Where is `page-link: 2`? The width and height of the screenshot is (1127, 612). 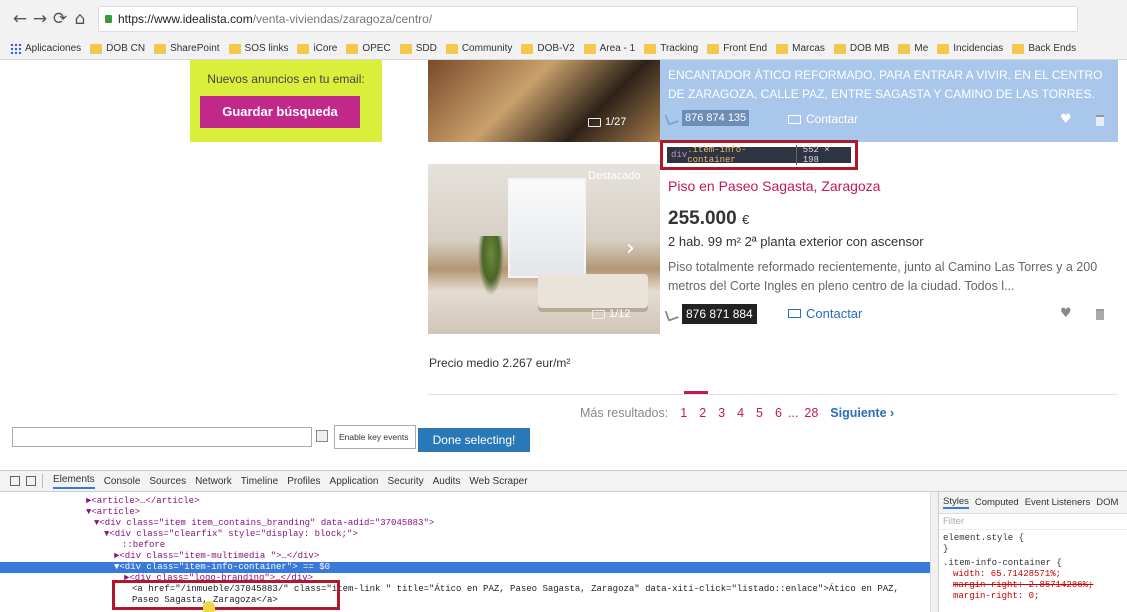
page-link: 2 is located at coordinates (702, 413).